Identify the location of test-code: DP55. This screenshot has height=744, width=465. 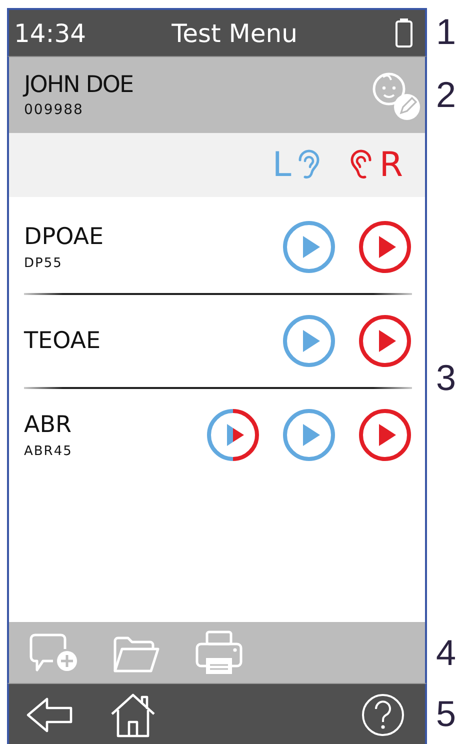
(44, 263).